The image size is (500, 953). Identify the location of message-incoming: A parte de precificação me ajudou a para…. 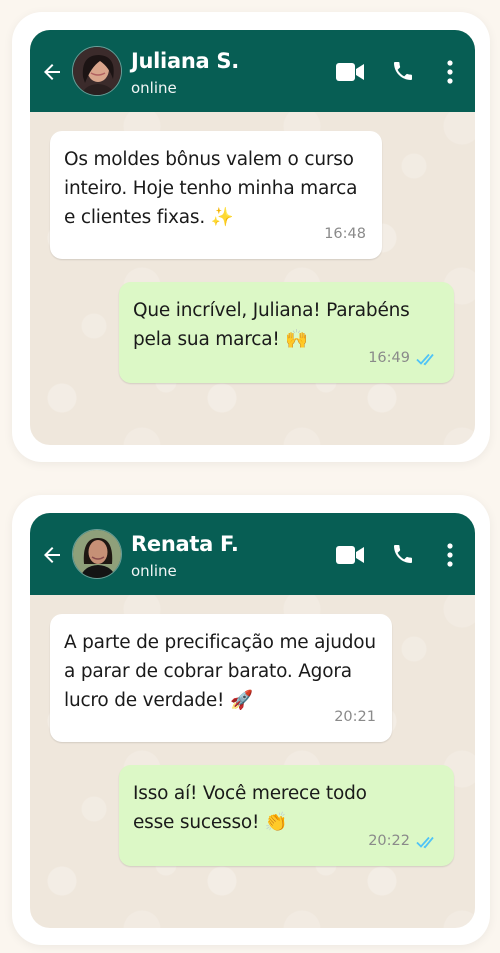
(221, 678).